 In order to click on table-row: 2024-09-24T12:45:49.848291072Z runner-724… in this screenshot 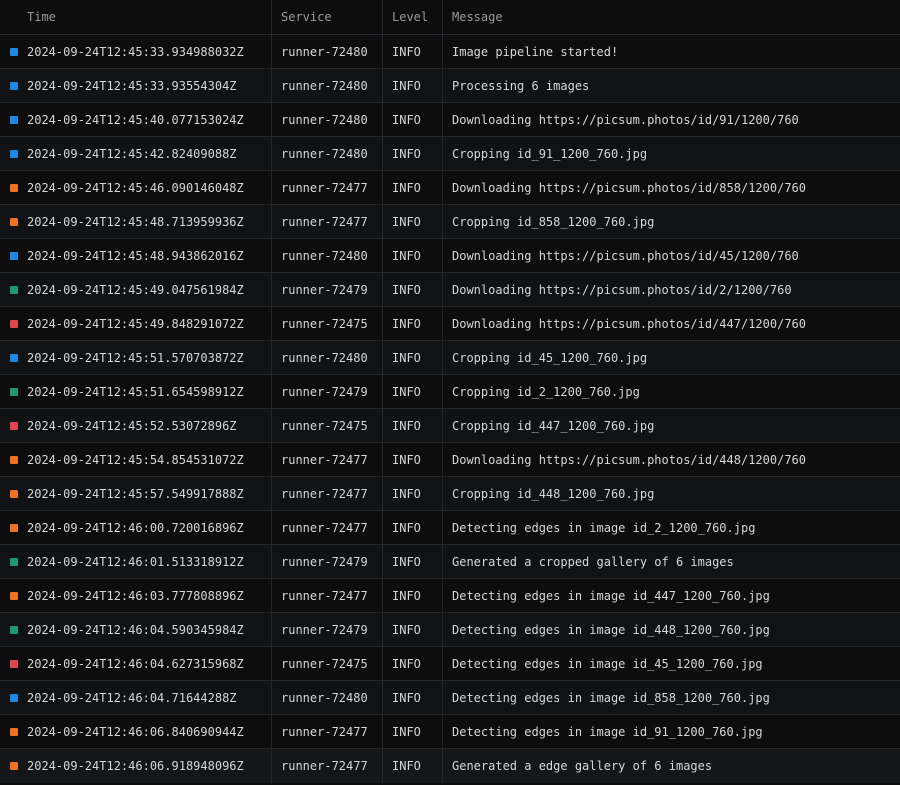, I will do `click(450, 324)`.